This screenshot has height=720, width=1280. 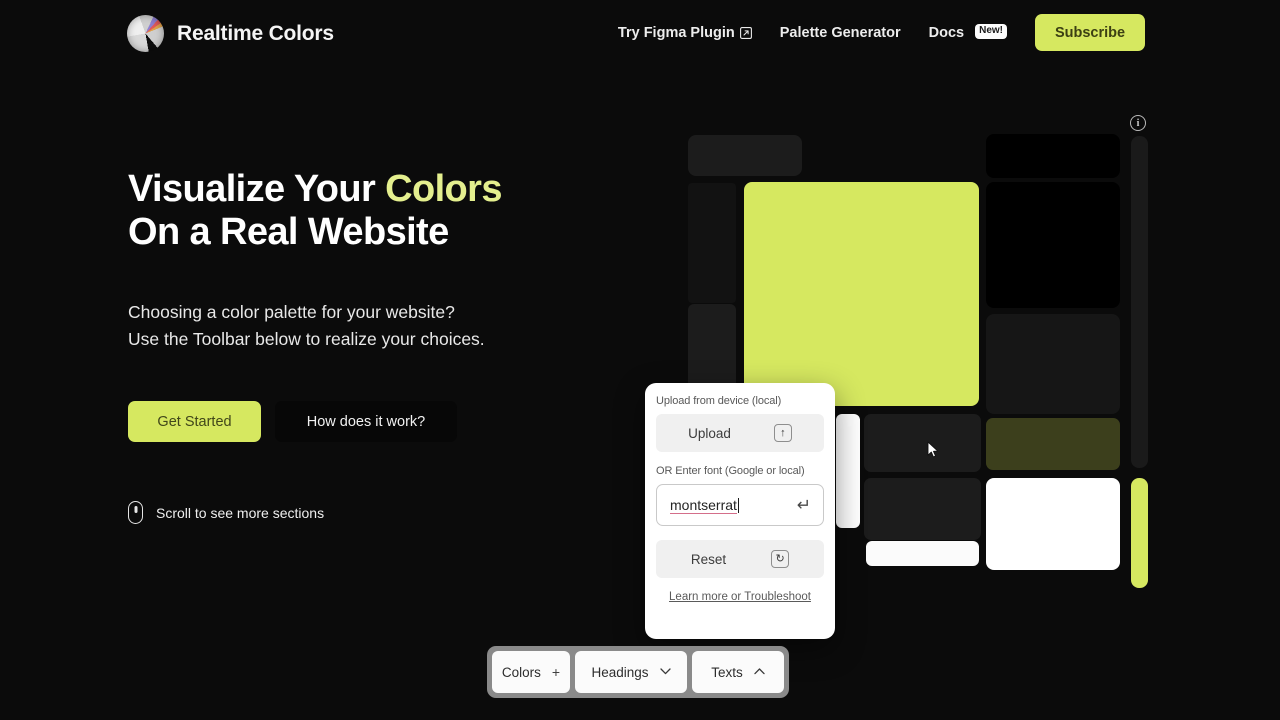 I want to click on page-title-line2: On a Real Website, so click(x=288, y=232).